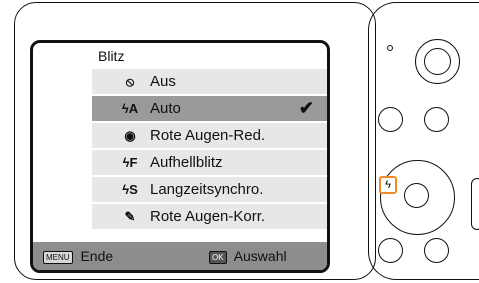 The height and width of the screenshot is (283, 479). What do you see at coordinates (416, 195) in the screenshot?
I see `ok-button` at bounding box center [416, 195].